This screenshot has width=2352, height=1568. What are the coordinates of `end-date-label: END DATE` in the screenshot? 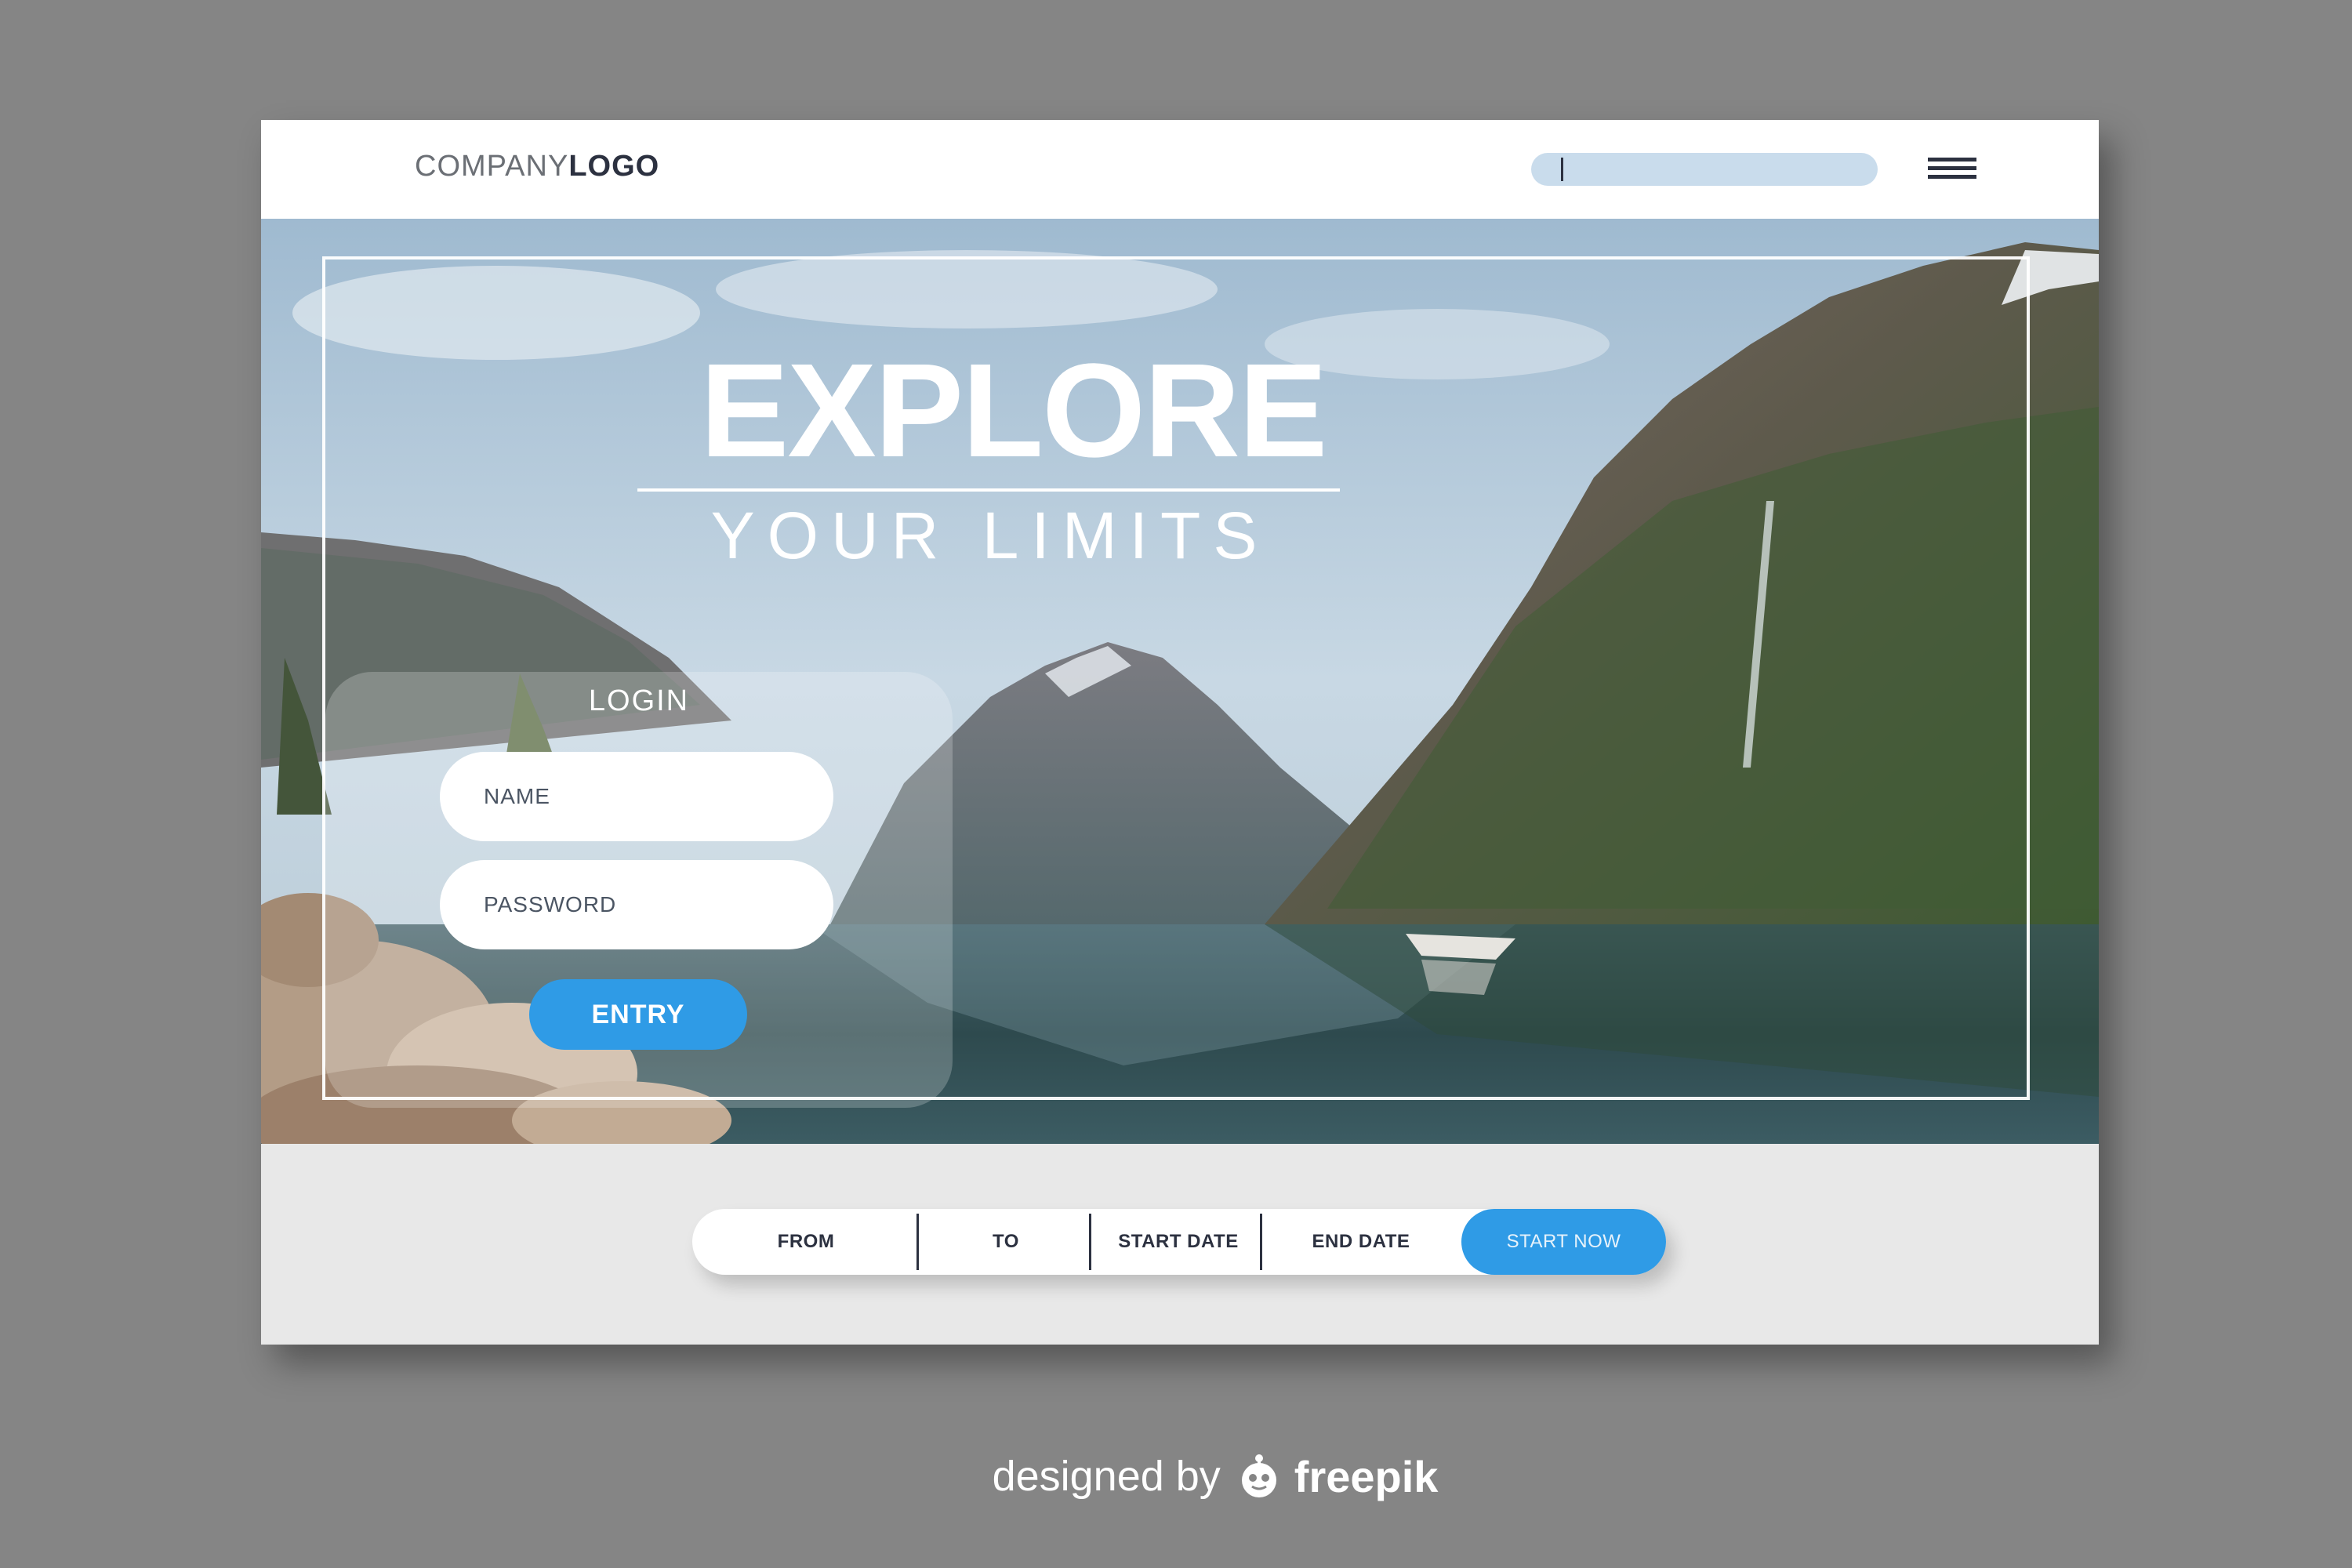 It's located at (1361, 1241).